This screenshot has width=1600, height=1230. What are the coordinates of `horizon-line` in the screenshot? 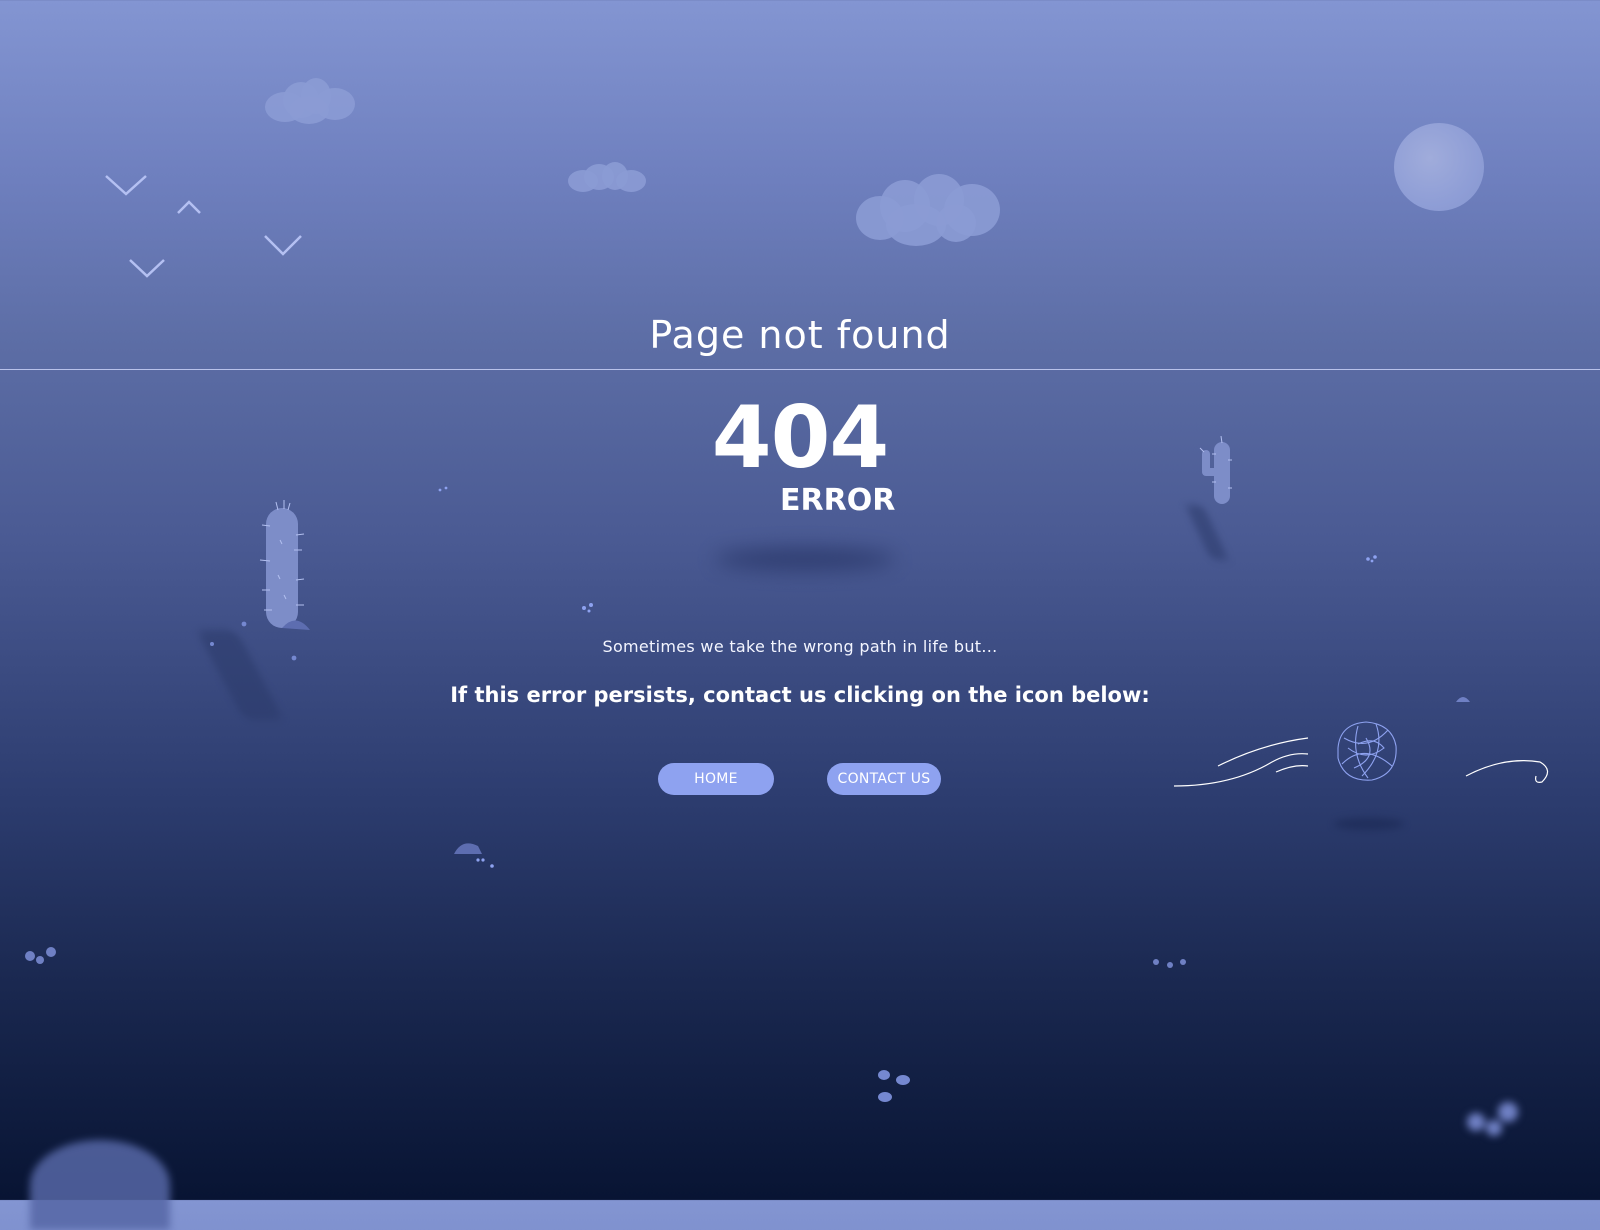 It's located at (800, 369).